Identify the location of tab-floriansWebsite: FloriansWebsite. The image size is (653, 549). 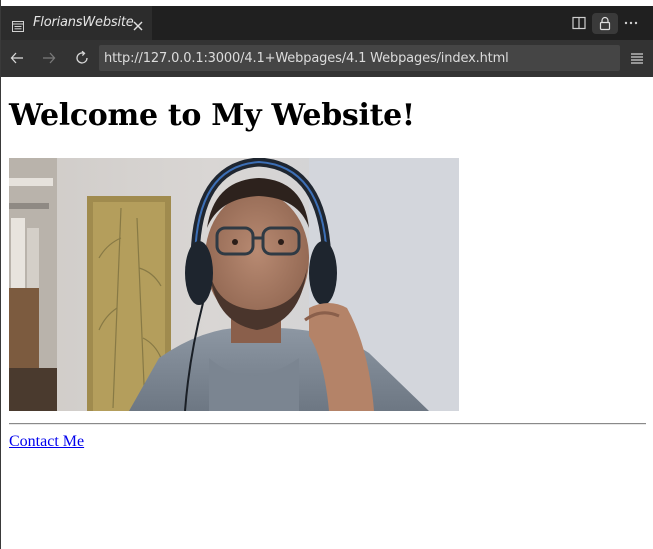
(76, 23).